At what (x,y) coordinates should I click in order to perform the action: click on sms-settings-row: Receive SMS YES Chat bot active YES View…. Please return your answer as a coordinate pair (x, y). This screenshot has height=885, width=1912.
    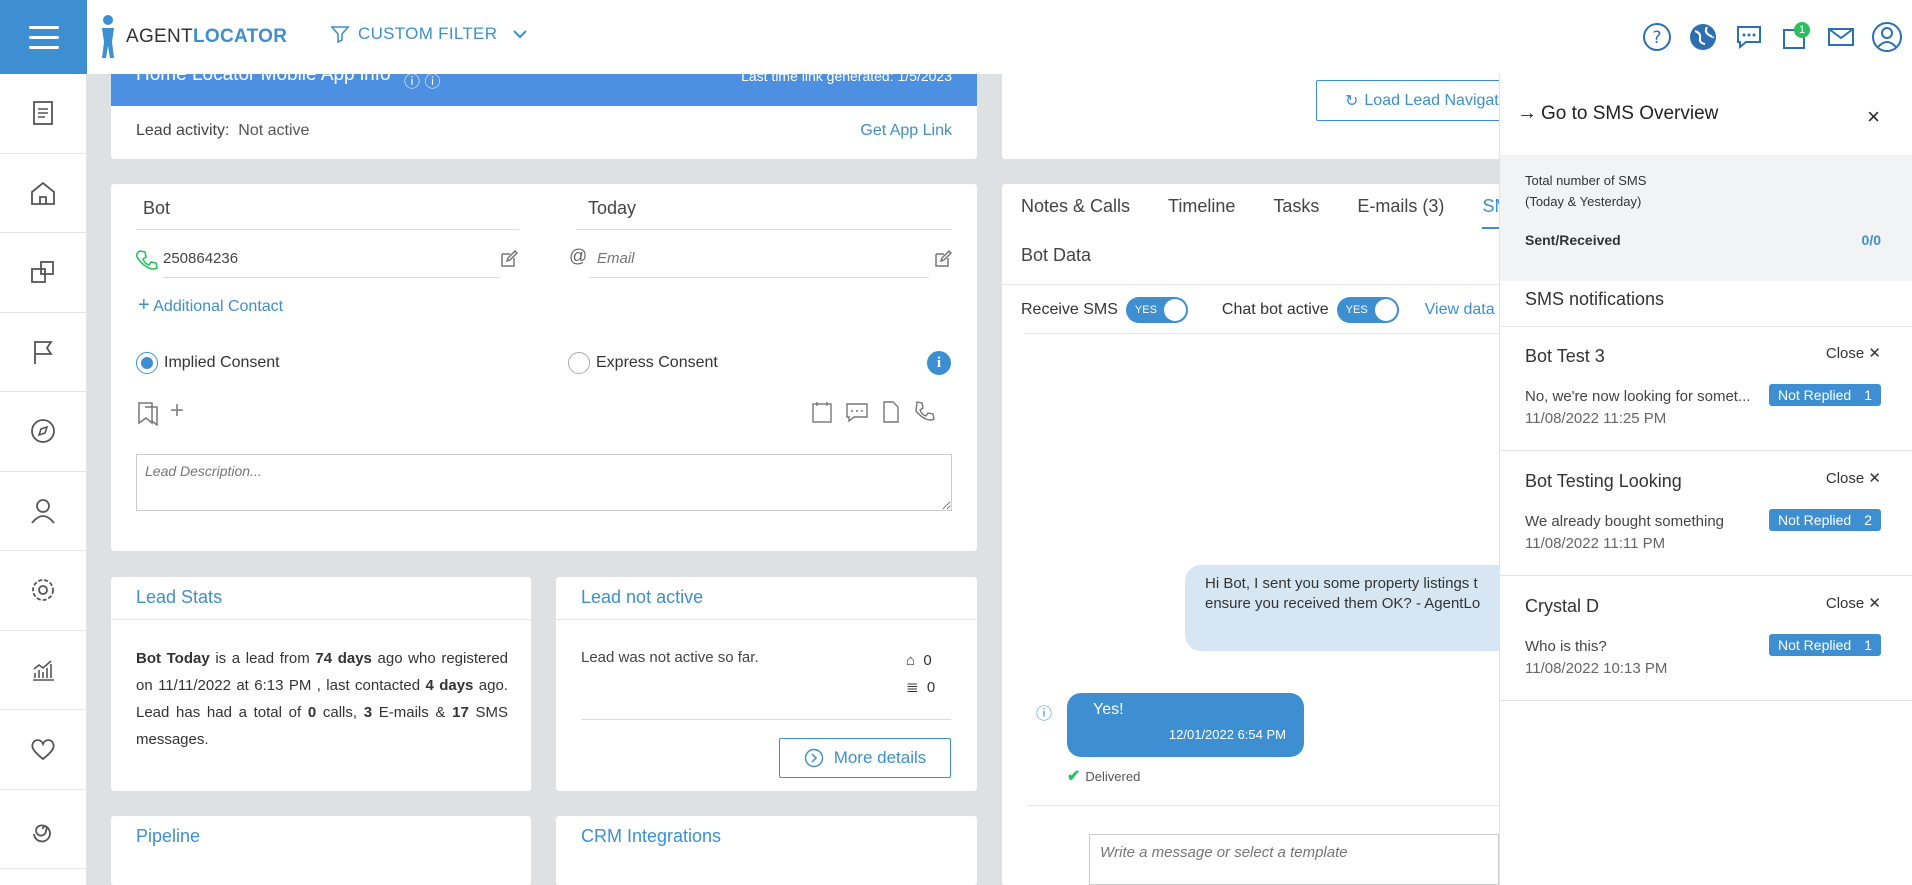
    Looking at the image, I should click on (1264, 310).